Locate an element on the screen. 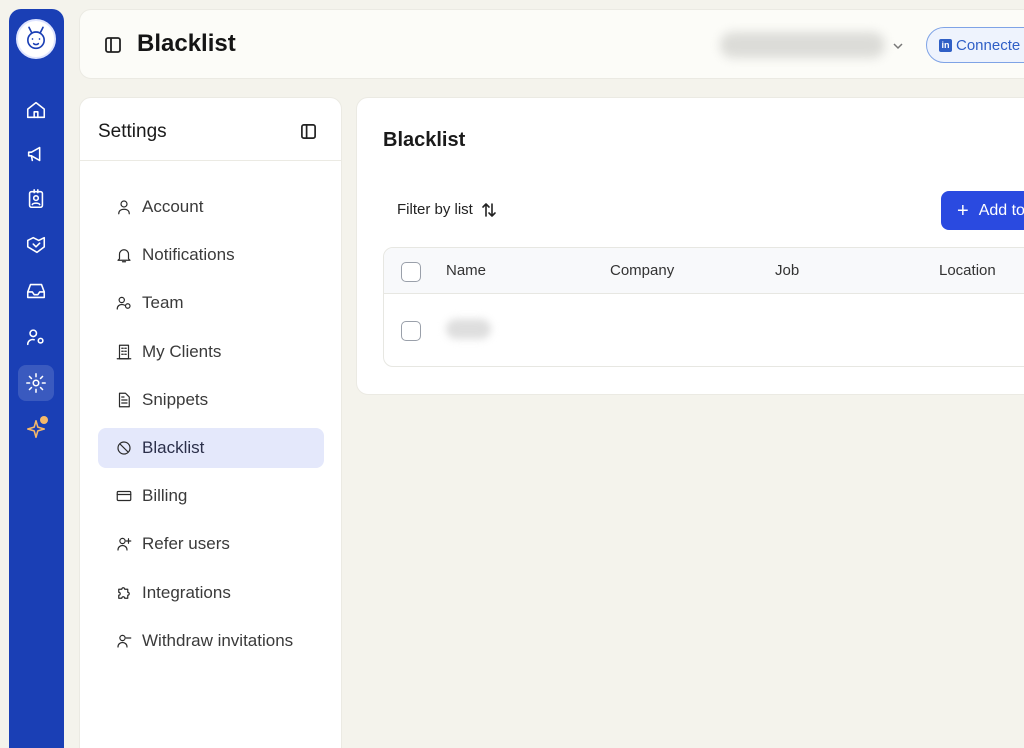  logo-icon is located at coordinates (36, 38).